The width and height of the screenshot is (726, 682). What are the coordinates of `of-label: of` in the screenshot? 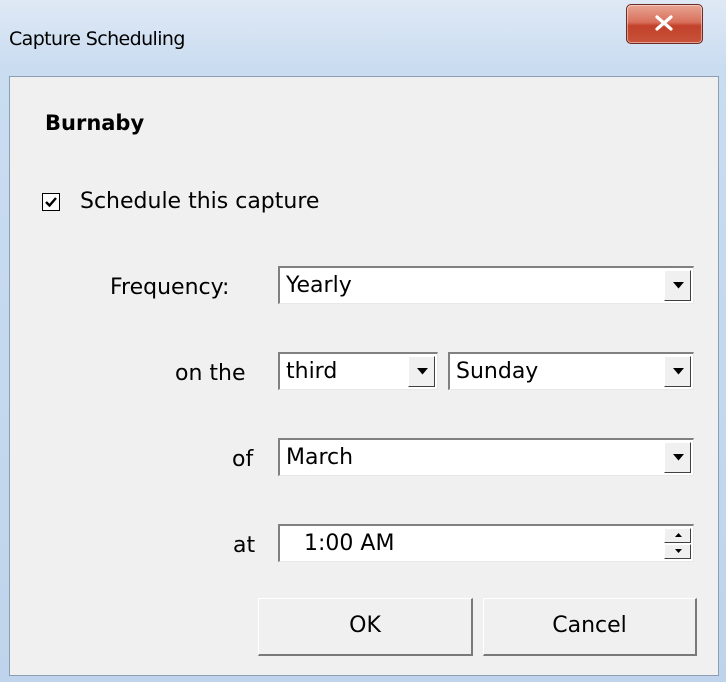 It's located at (243, 459).